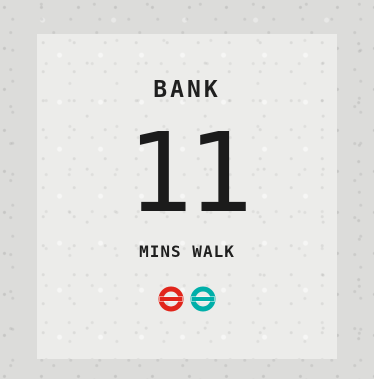  I want to click on station-name: BANK, so click(187, 90).